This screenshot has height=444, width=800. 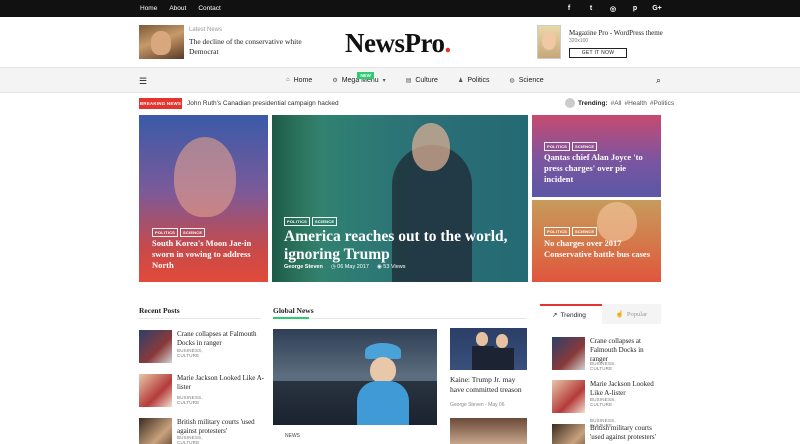 I want to click on book-icon: ▤, so click(x=408, y=80).